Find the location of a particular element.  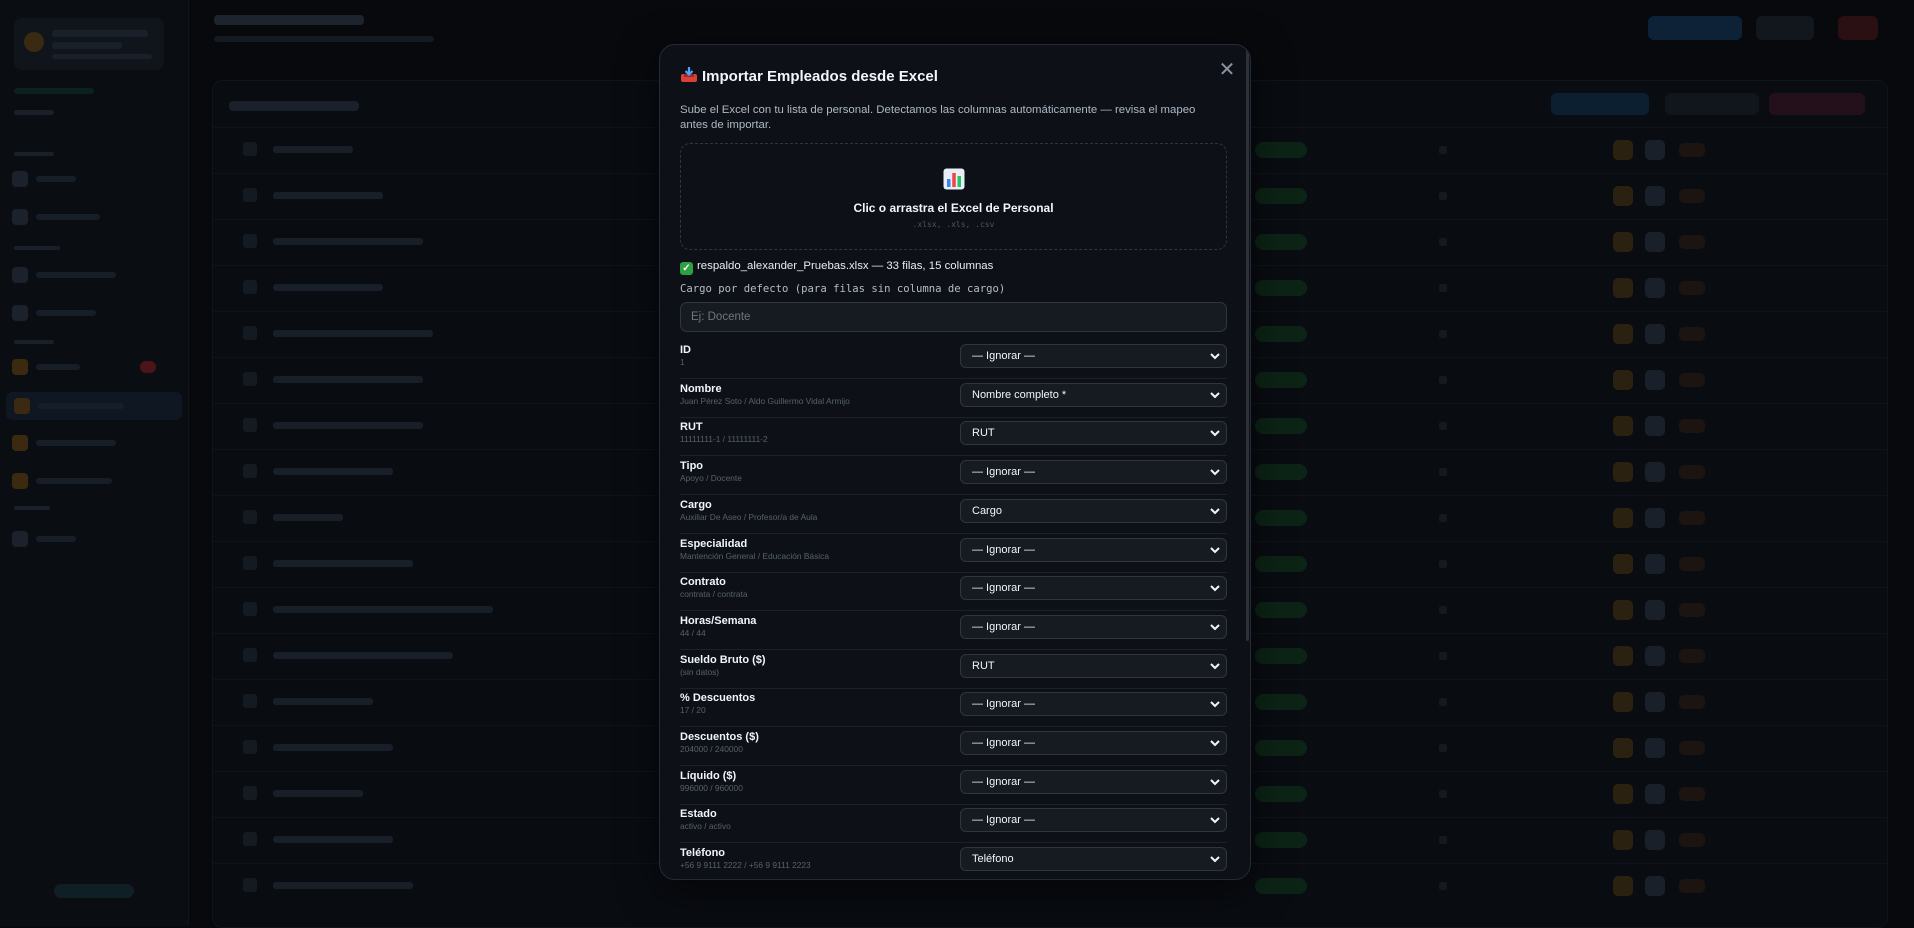

default-cargo-input is located at coordinates (953, 317).